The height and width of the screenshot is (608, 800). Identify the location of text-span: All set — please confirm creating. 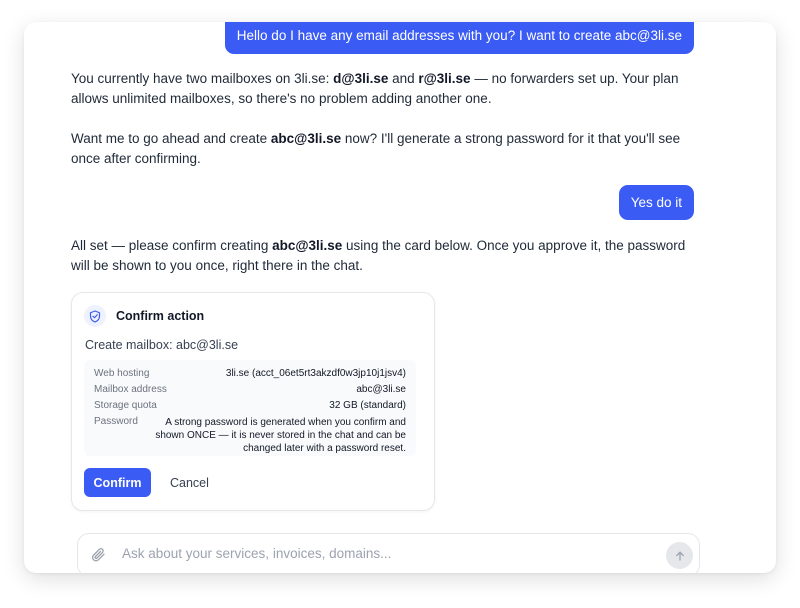
(172, 245).